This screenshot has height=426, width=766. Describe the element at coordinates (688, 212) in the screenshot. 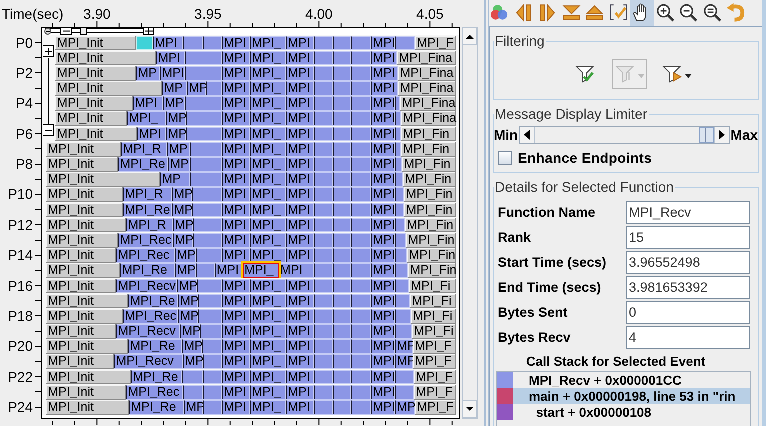

I see `value-field: MPI_Recv` at that location.